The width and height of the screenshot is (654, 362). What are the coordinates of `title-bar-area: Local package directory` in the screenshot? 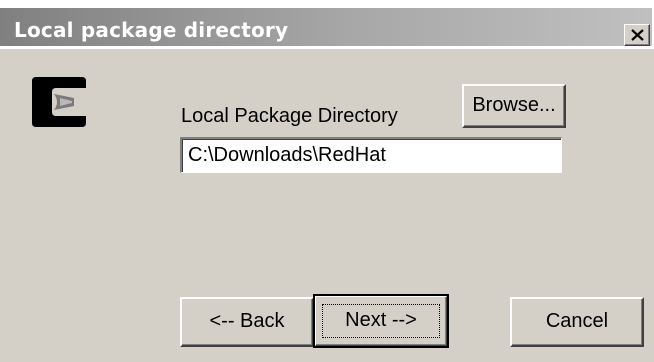 It's located at (327, 24).